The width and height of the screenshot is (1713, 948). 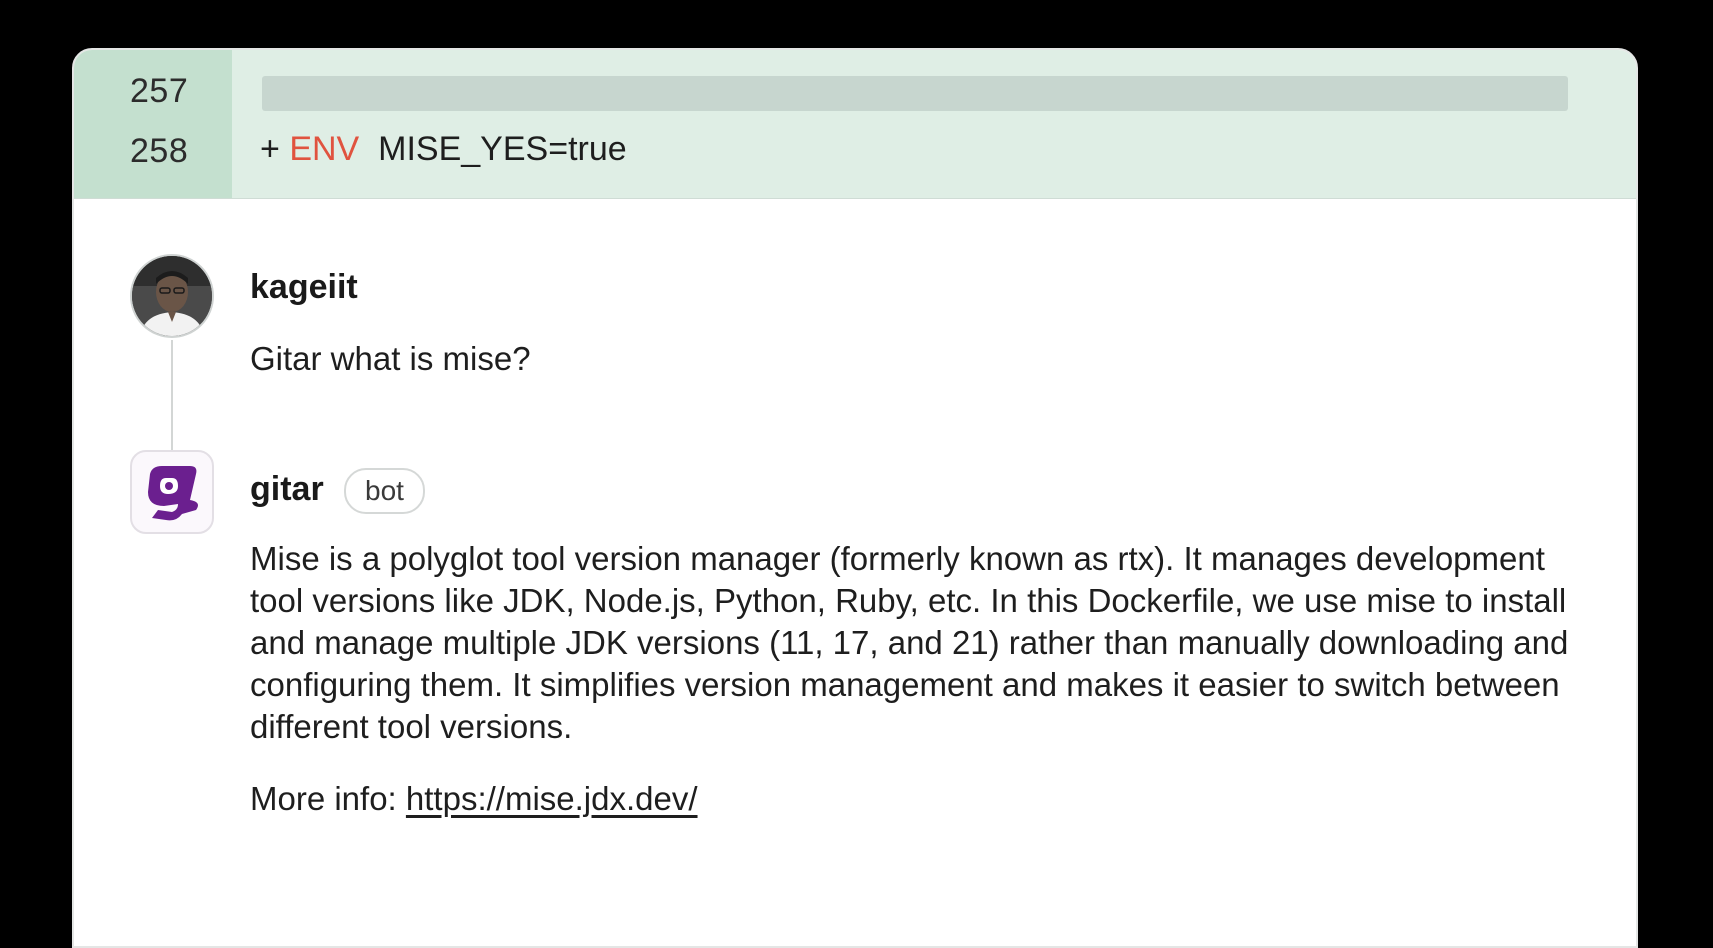 I want to click on code-content: MISE_YES=true, so click(x=502, y=149).